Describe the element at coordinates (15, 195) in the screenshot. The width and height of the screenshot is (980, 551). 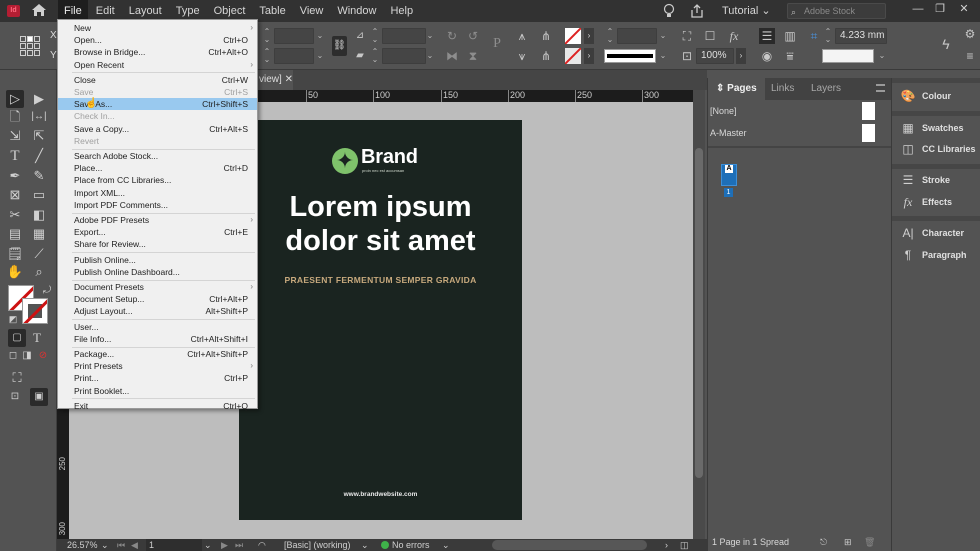
I see `rectangle-frame-tool-icon: ⊠` at that location.